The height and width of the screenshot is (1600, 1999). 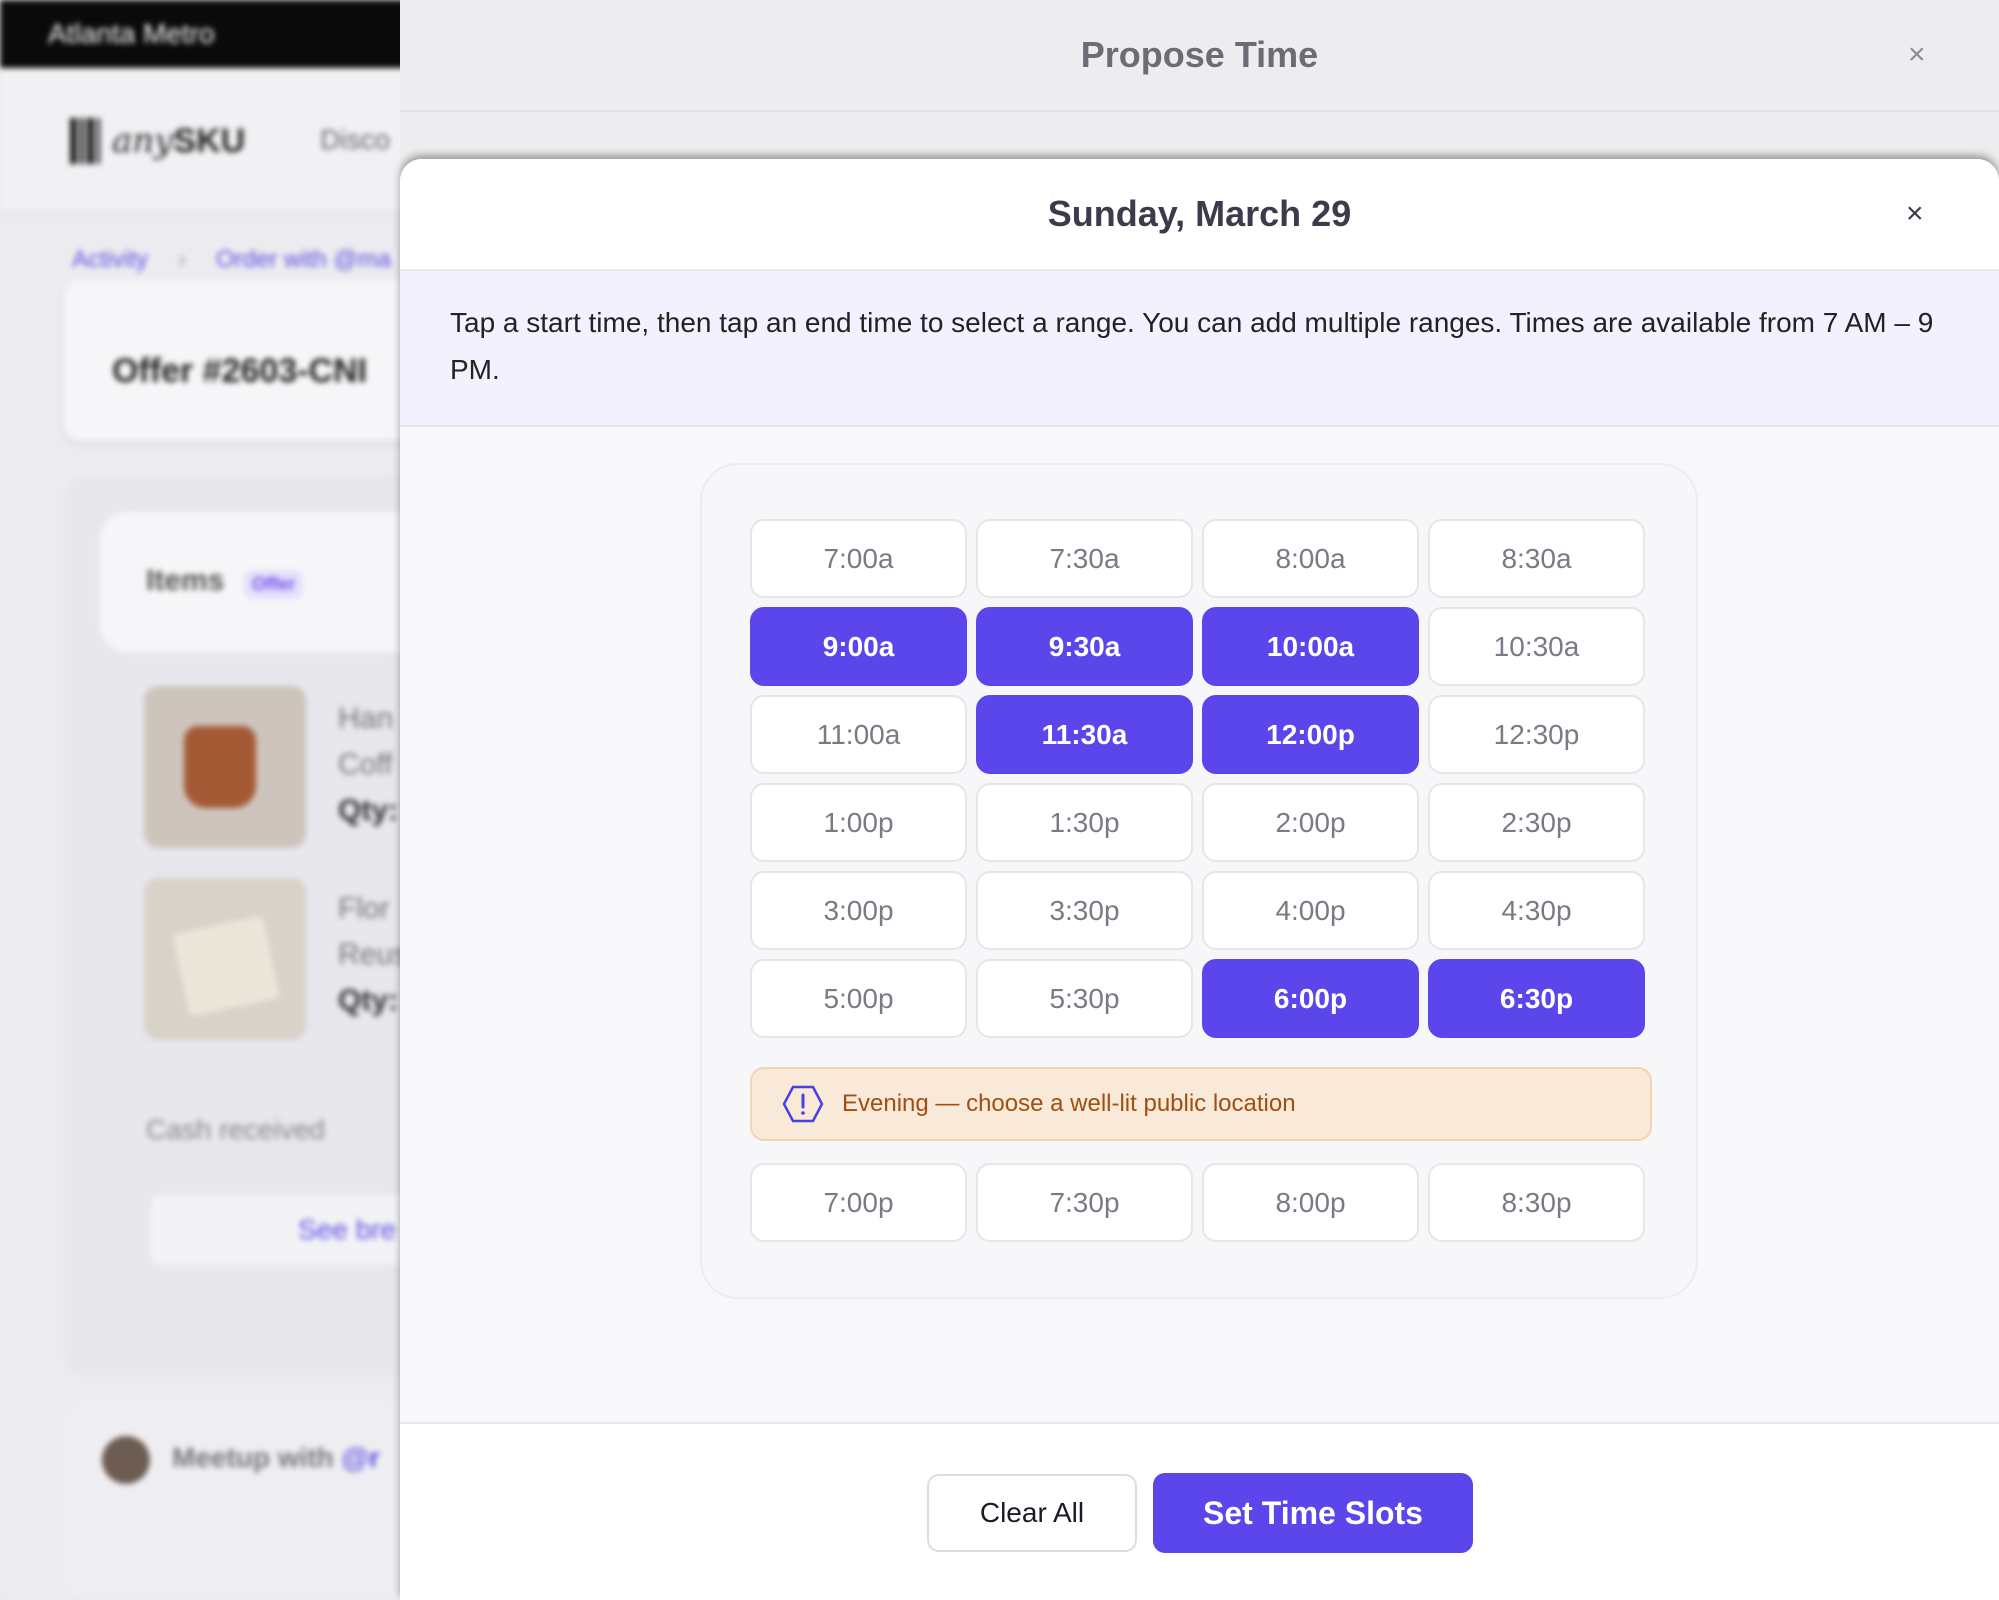 What do you see at coordinates (1084, 822) in the screenshot?
I see `time-slot-button: 1:30p` at bounding box center [1084, 822].